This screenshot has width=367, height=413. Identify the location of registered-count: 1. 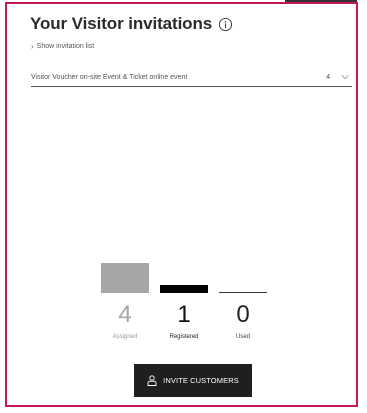
(184, 314).